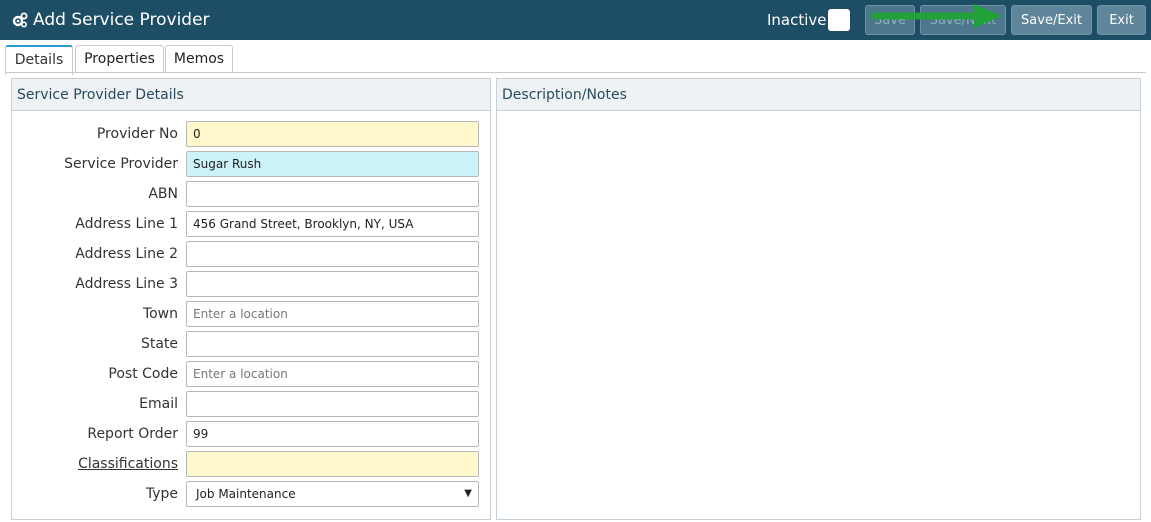 This screenshot has width=1151, height=522. I want to click on annotation-arrow-icon, so click(937, 16).